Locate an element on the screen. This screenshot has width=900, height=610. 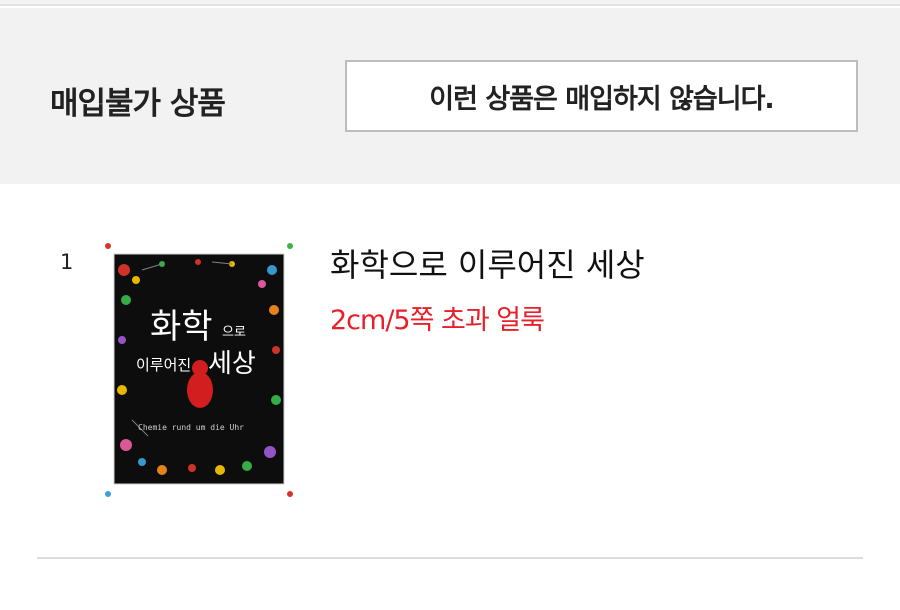
book-cover-image: 화학 으로 이루어진 세상 Chemie rund um die Uhr is located at coordinates (199, 370).